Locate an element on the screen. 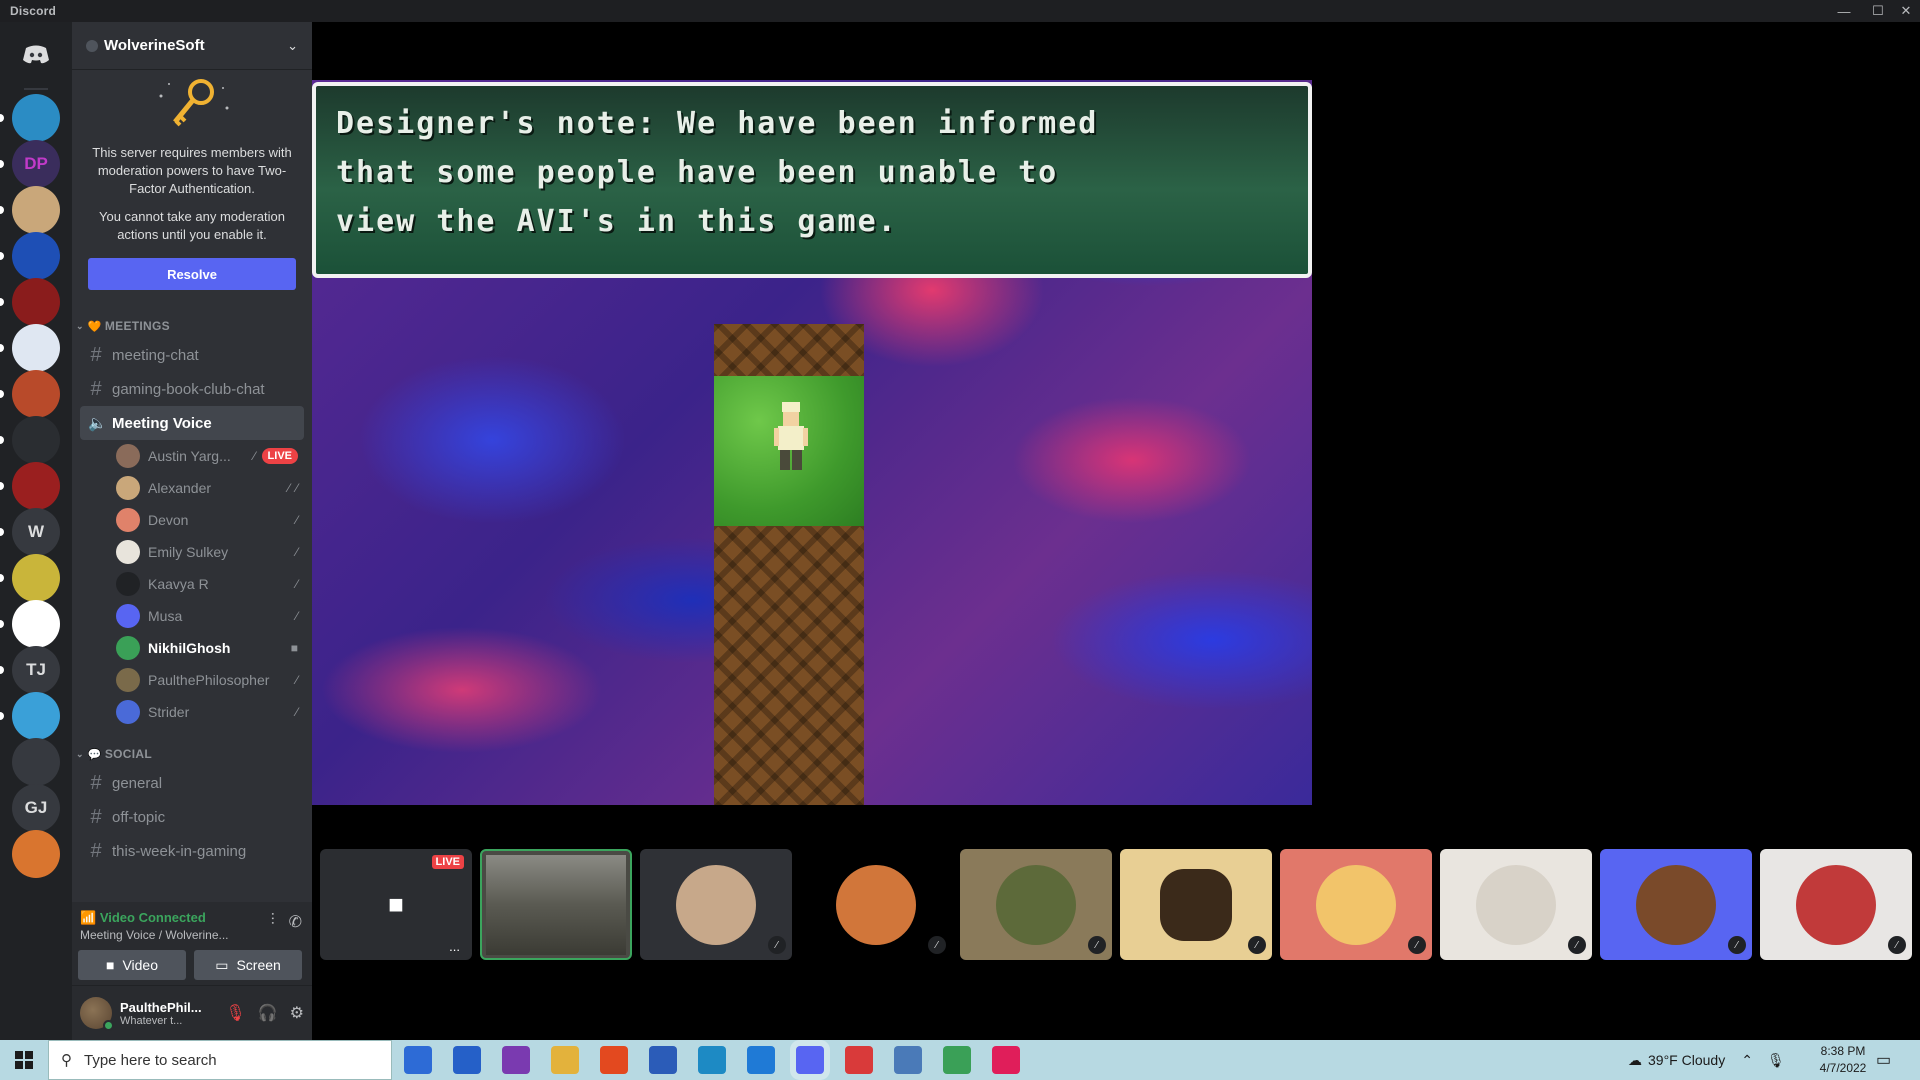  guild-verified-icon is located at coordinates (92, 45).